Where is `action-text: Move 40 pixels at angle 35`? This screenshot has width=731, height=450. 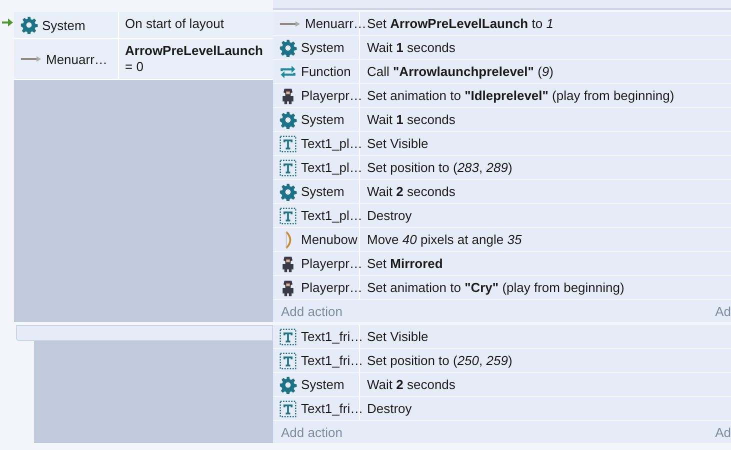 action-text: Move 40 pixels at angle 35 is located at coordinates (441, 239).